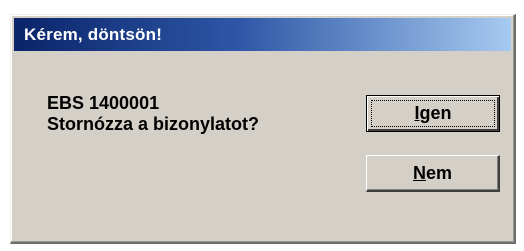 The height and width of the screenshot is (251, 524). I want to click on dialog-message: EBS 1400001 Stornózza a bizonylatot?, so click(153, 114).